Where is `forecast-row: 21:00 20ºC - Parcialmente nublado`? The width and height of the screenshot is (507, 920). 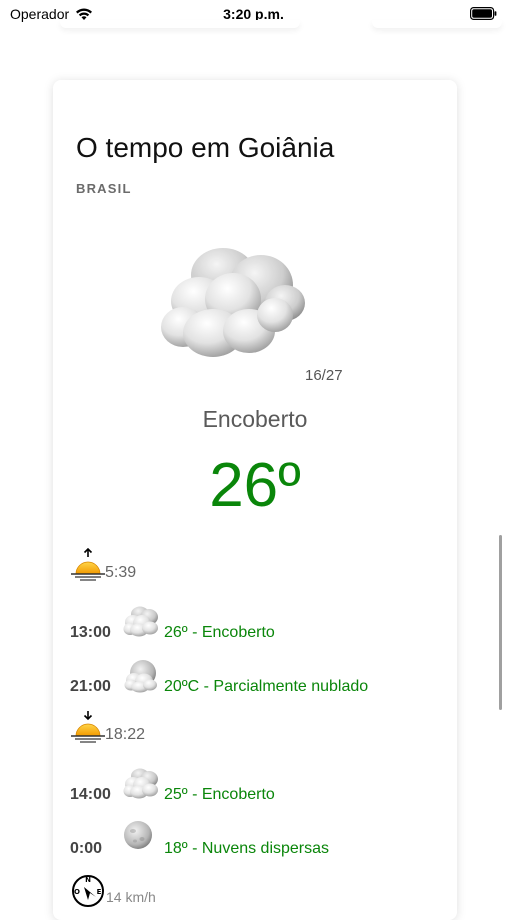
forecast-row: 21:00 20ºC - Parcialmente nublado is located at coordinates (219, 678).